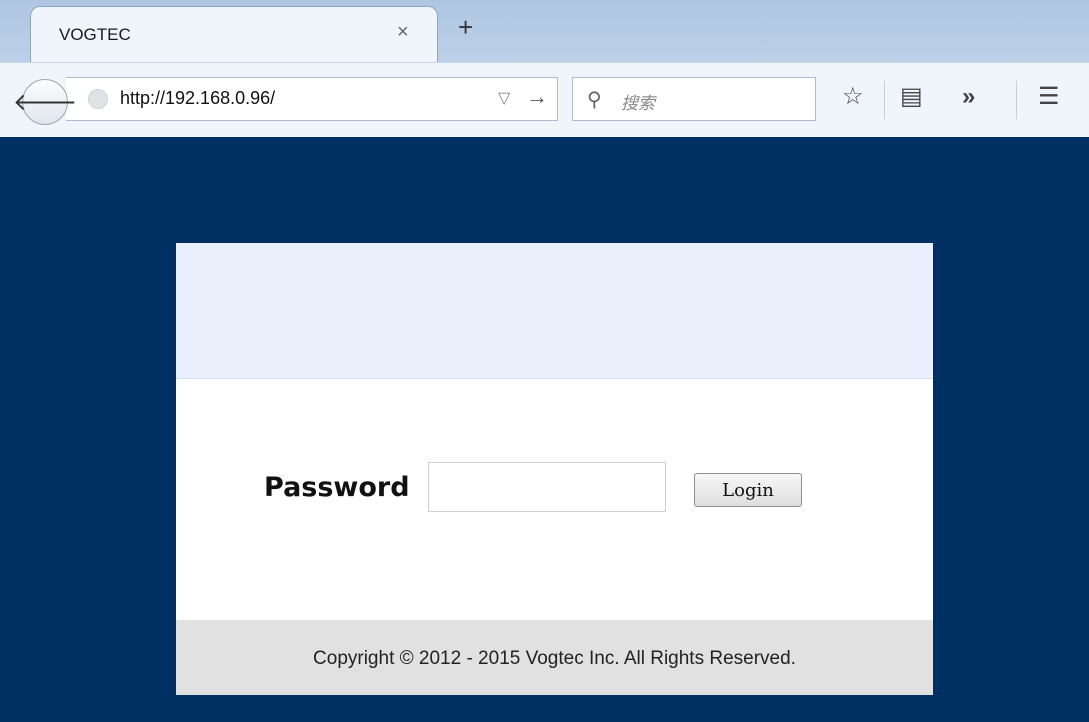 This screenshot has width=1089, height=722. Describe the element at coordinates (234, 35) in the screenshot. I see `browser-tab: VOGTEC ×` at that location.